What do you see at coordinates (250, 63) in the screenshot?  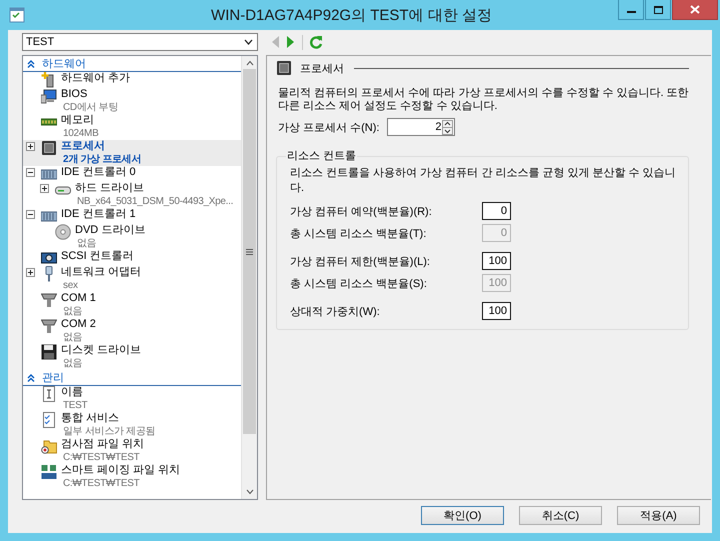 I see `scroll-up-icon` at bounding box center [250, 63].